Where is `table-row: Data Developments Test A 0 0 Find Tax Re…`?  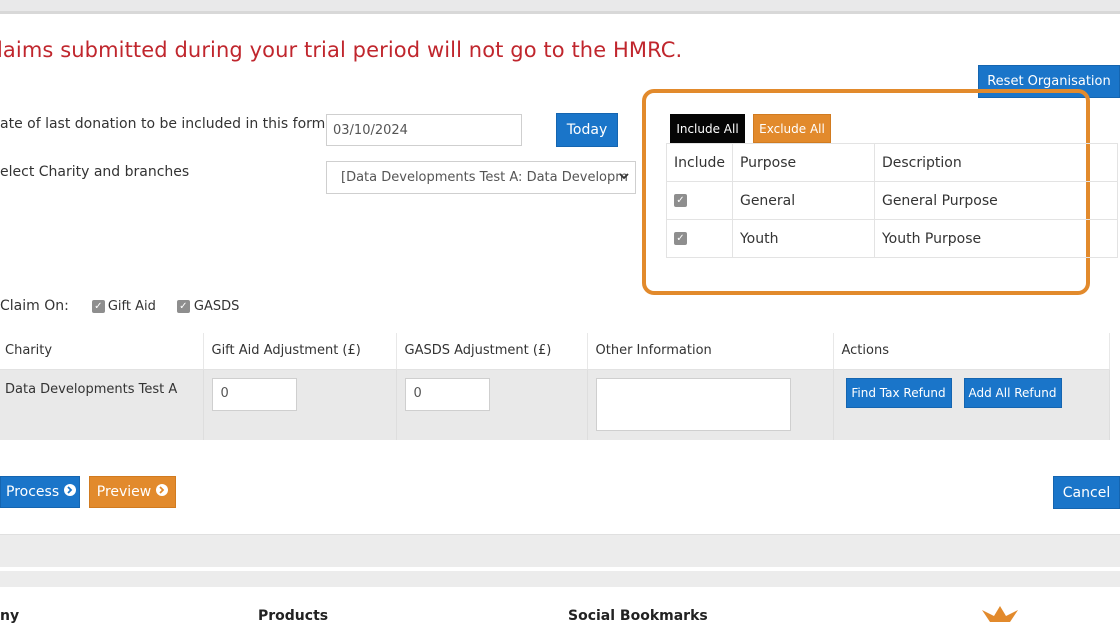 table-row: Data Developments Test A 0 0 Find Tax Re… is located at coordinates (555, 404).